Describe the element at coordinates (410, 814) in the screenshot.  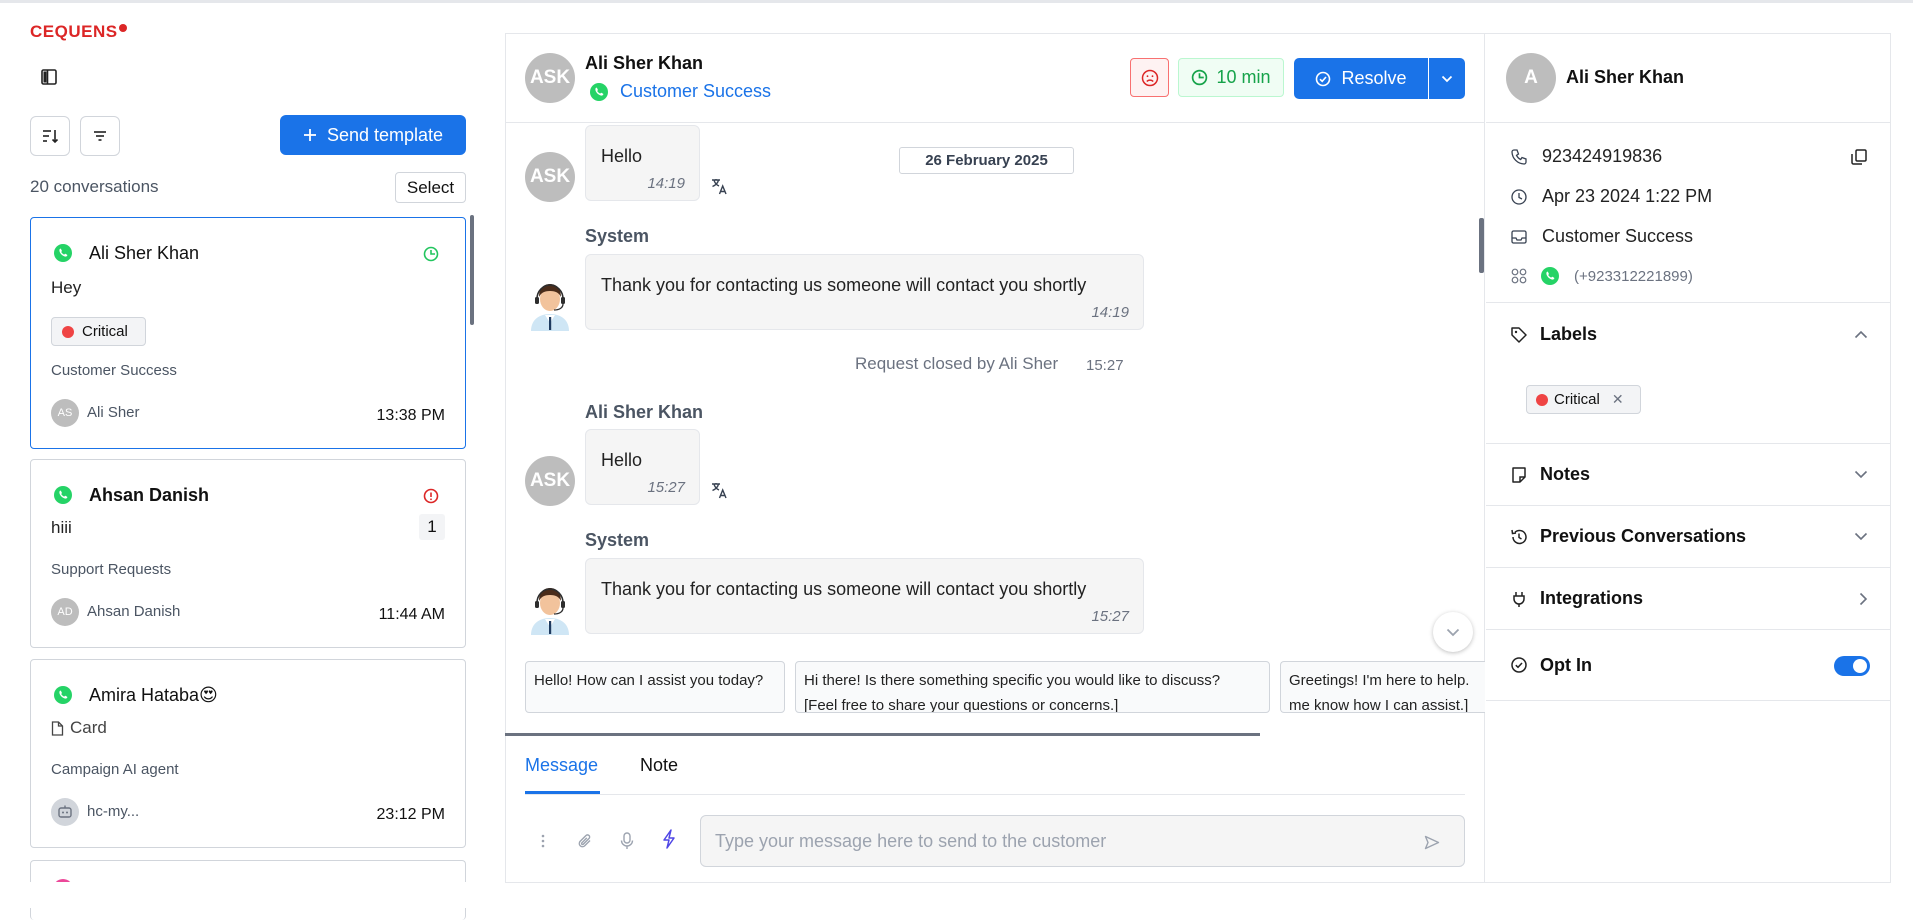
I see `conversation-time: 23:12 PM` at that location.